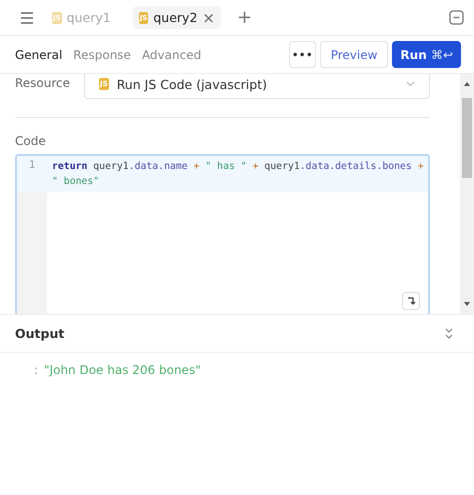 This screenshot has width=474, height=495. Describe the element at coordinates (38, 55) in the screenshot. I see `section-tab: General` at that location.